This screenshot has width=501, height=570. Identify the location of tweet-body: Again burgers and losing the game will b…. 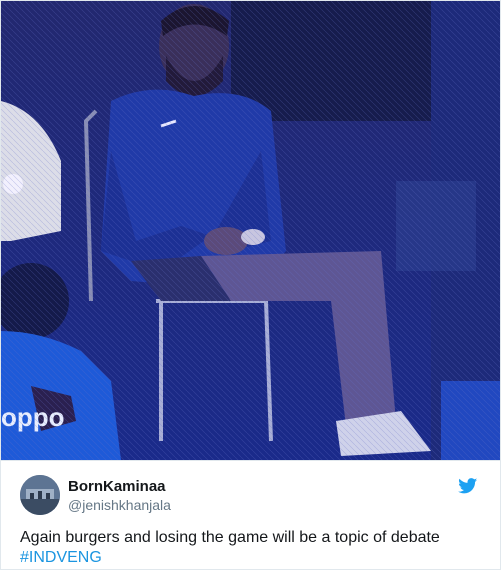
(230, 537).